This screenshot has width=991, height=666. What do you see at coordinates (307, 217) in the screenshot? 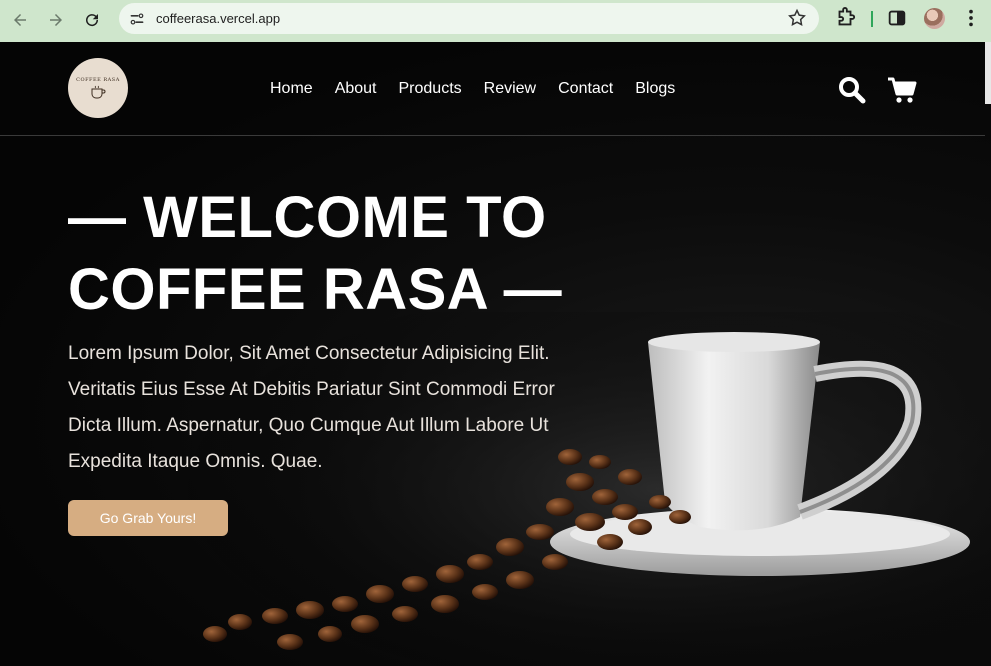
I see `hero-title-line1: — WELCOME TO` at bounding box center [307, 217].